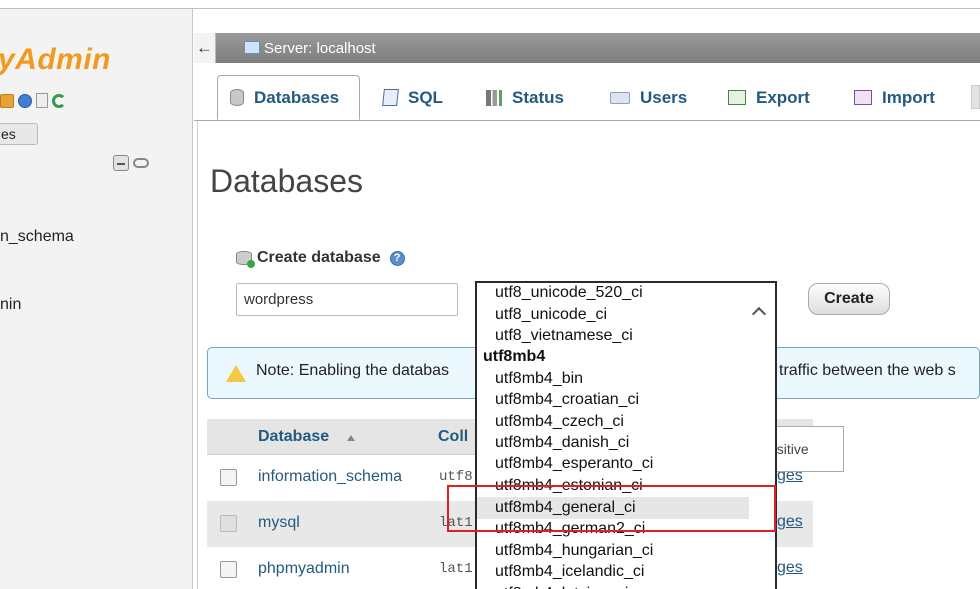 This screenshot has height=589, width=980. I want to click on nav-db-item: nin, so click(10, 305).